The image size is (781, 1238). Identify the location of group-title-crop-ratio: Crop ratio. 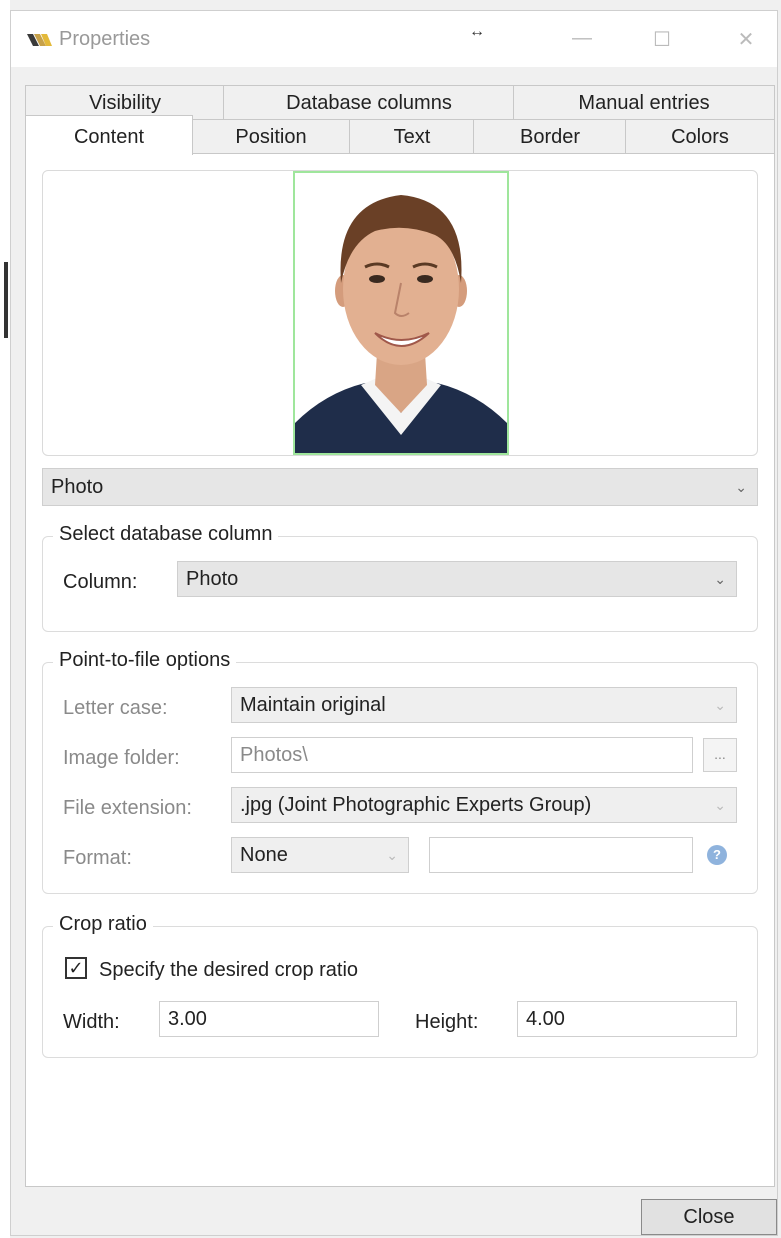
(103, 924).